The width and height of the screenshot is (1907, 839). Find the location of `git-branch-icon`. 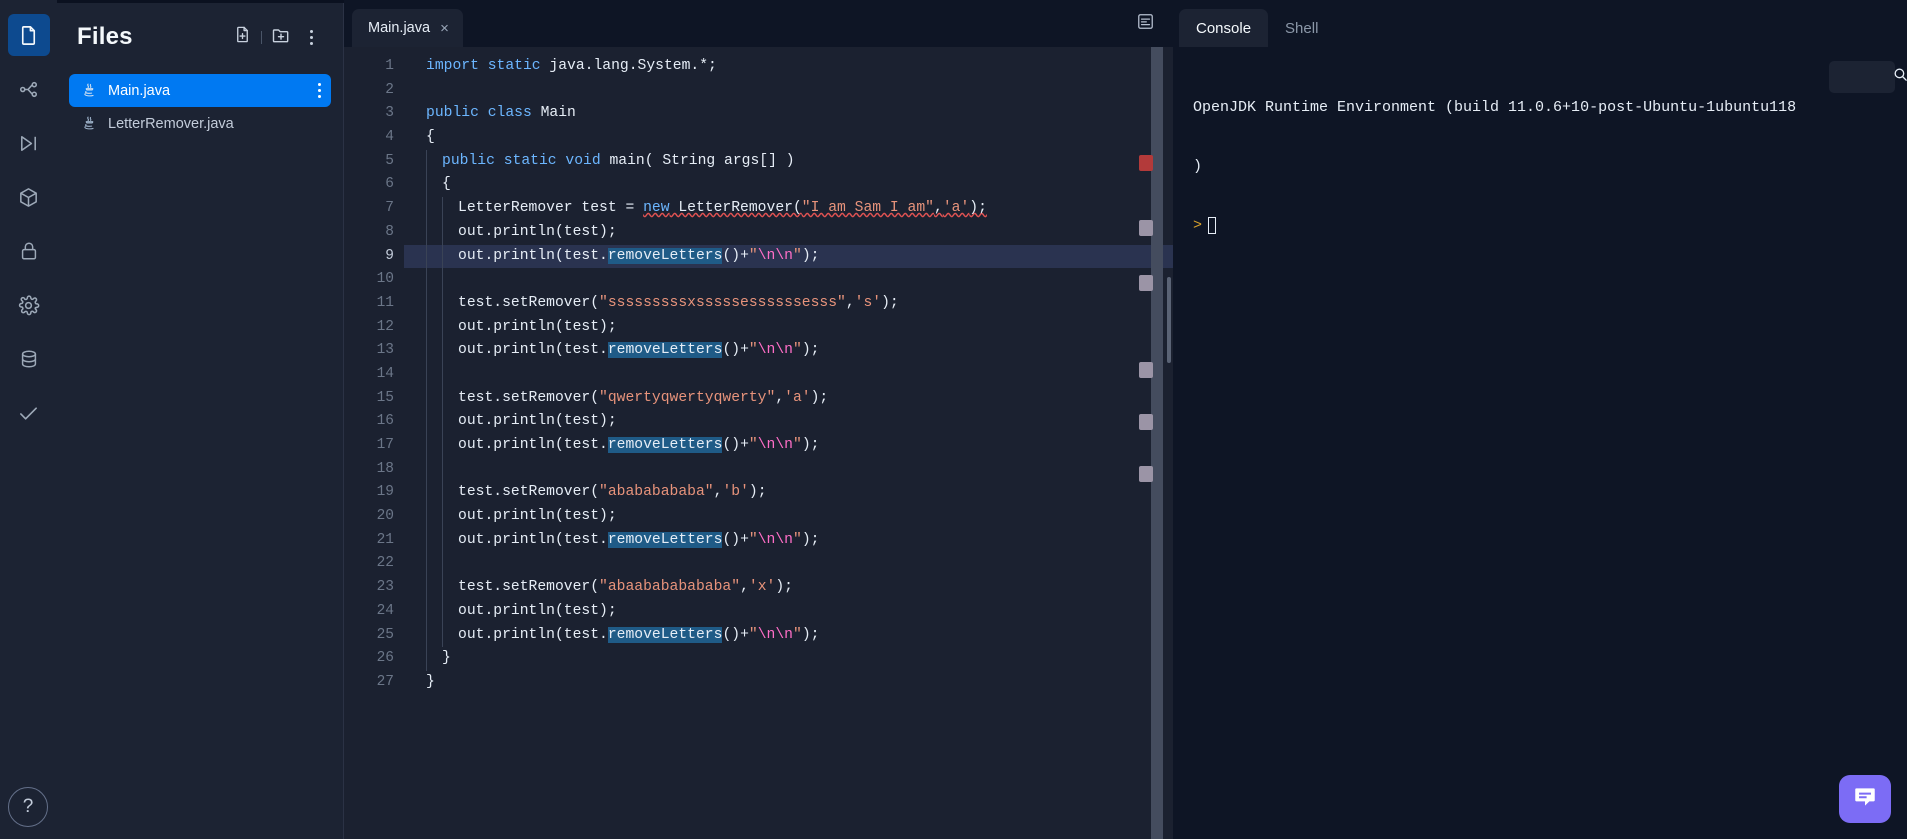

git-branch-icon is located at coordinates (28, 89).